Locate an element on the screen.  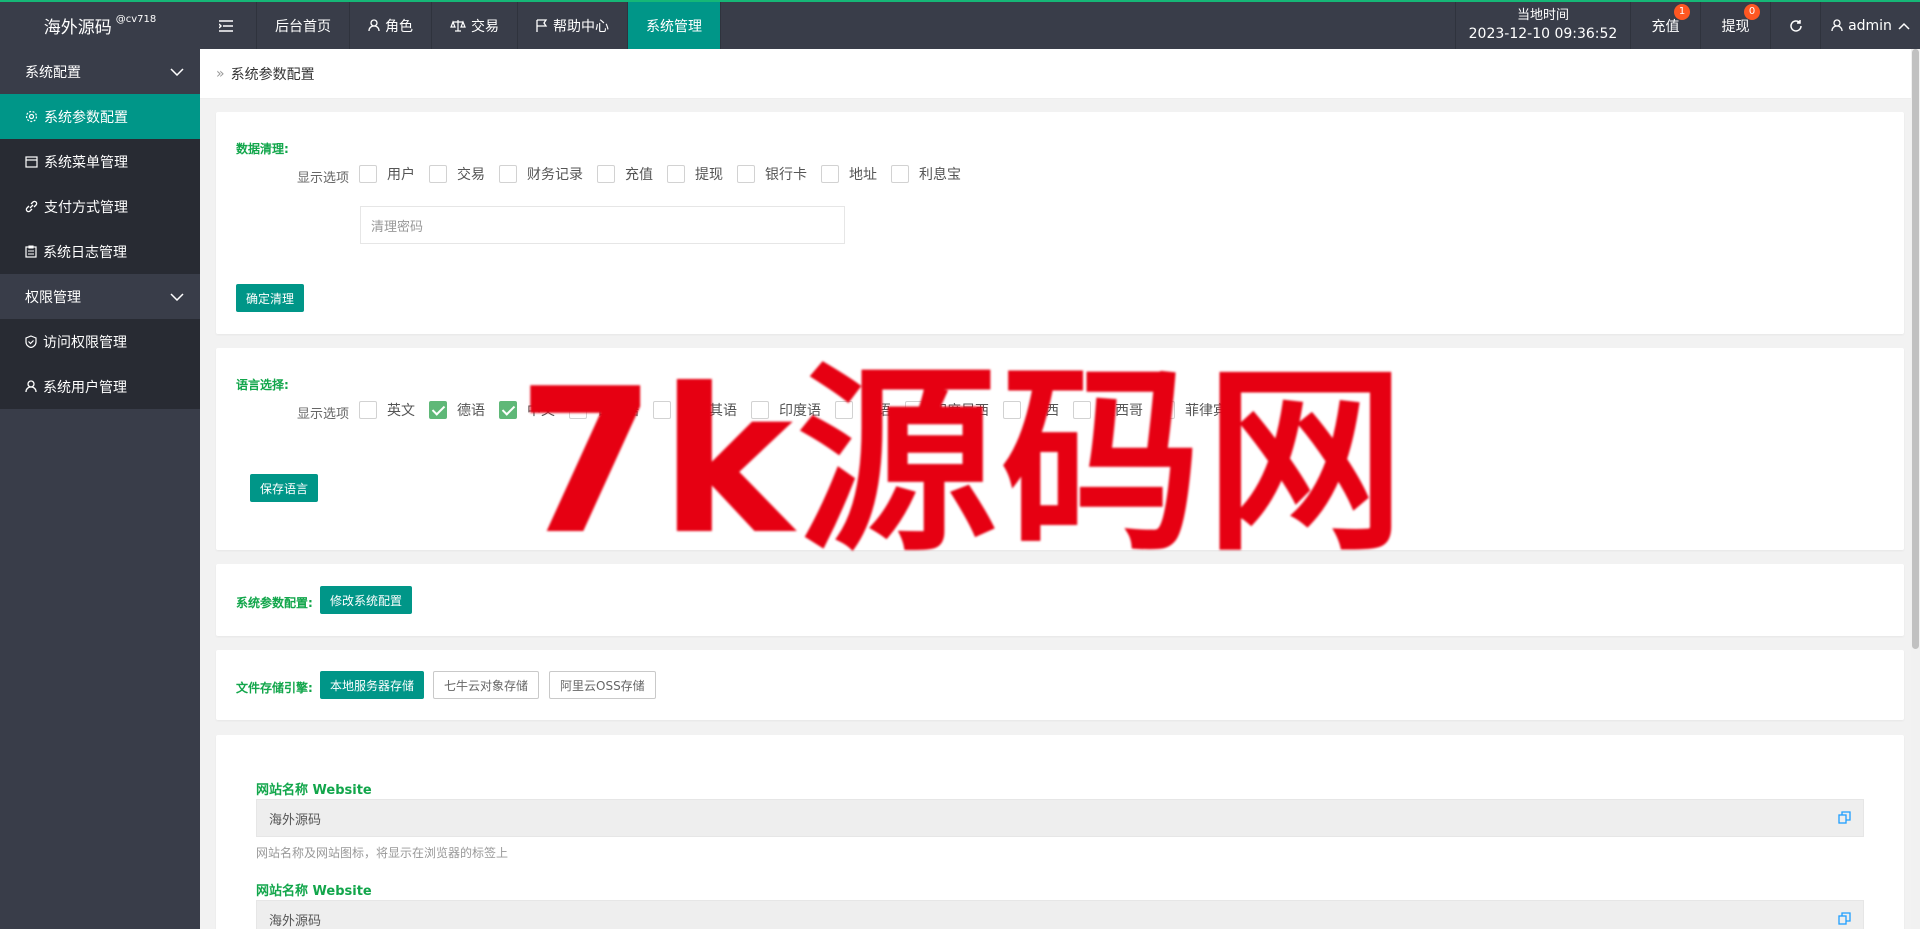
logo-text: 海外源码 is located at coordinates (77, 28).